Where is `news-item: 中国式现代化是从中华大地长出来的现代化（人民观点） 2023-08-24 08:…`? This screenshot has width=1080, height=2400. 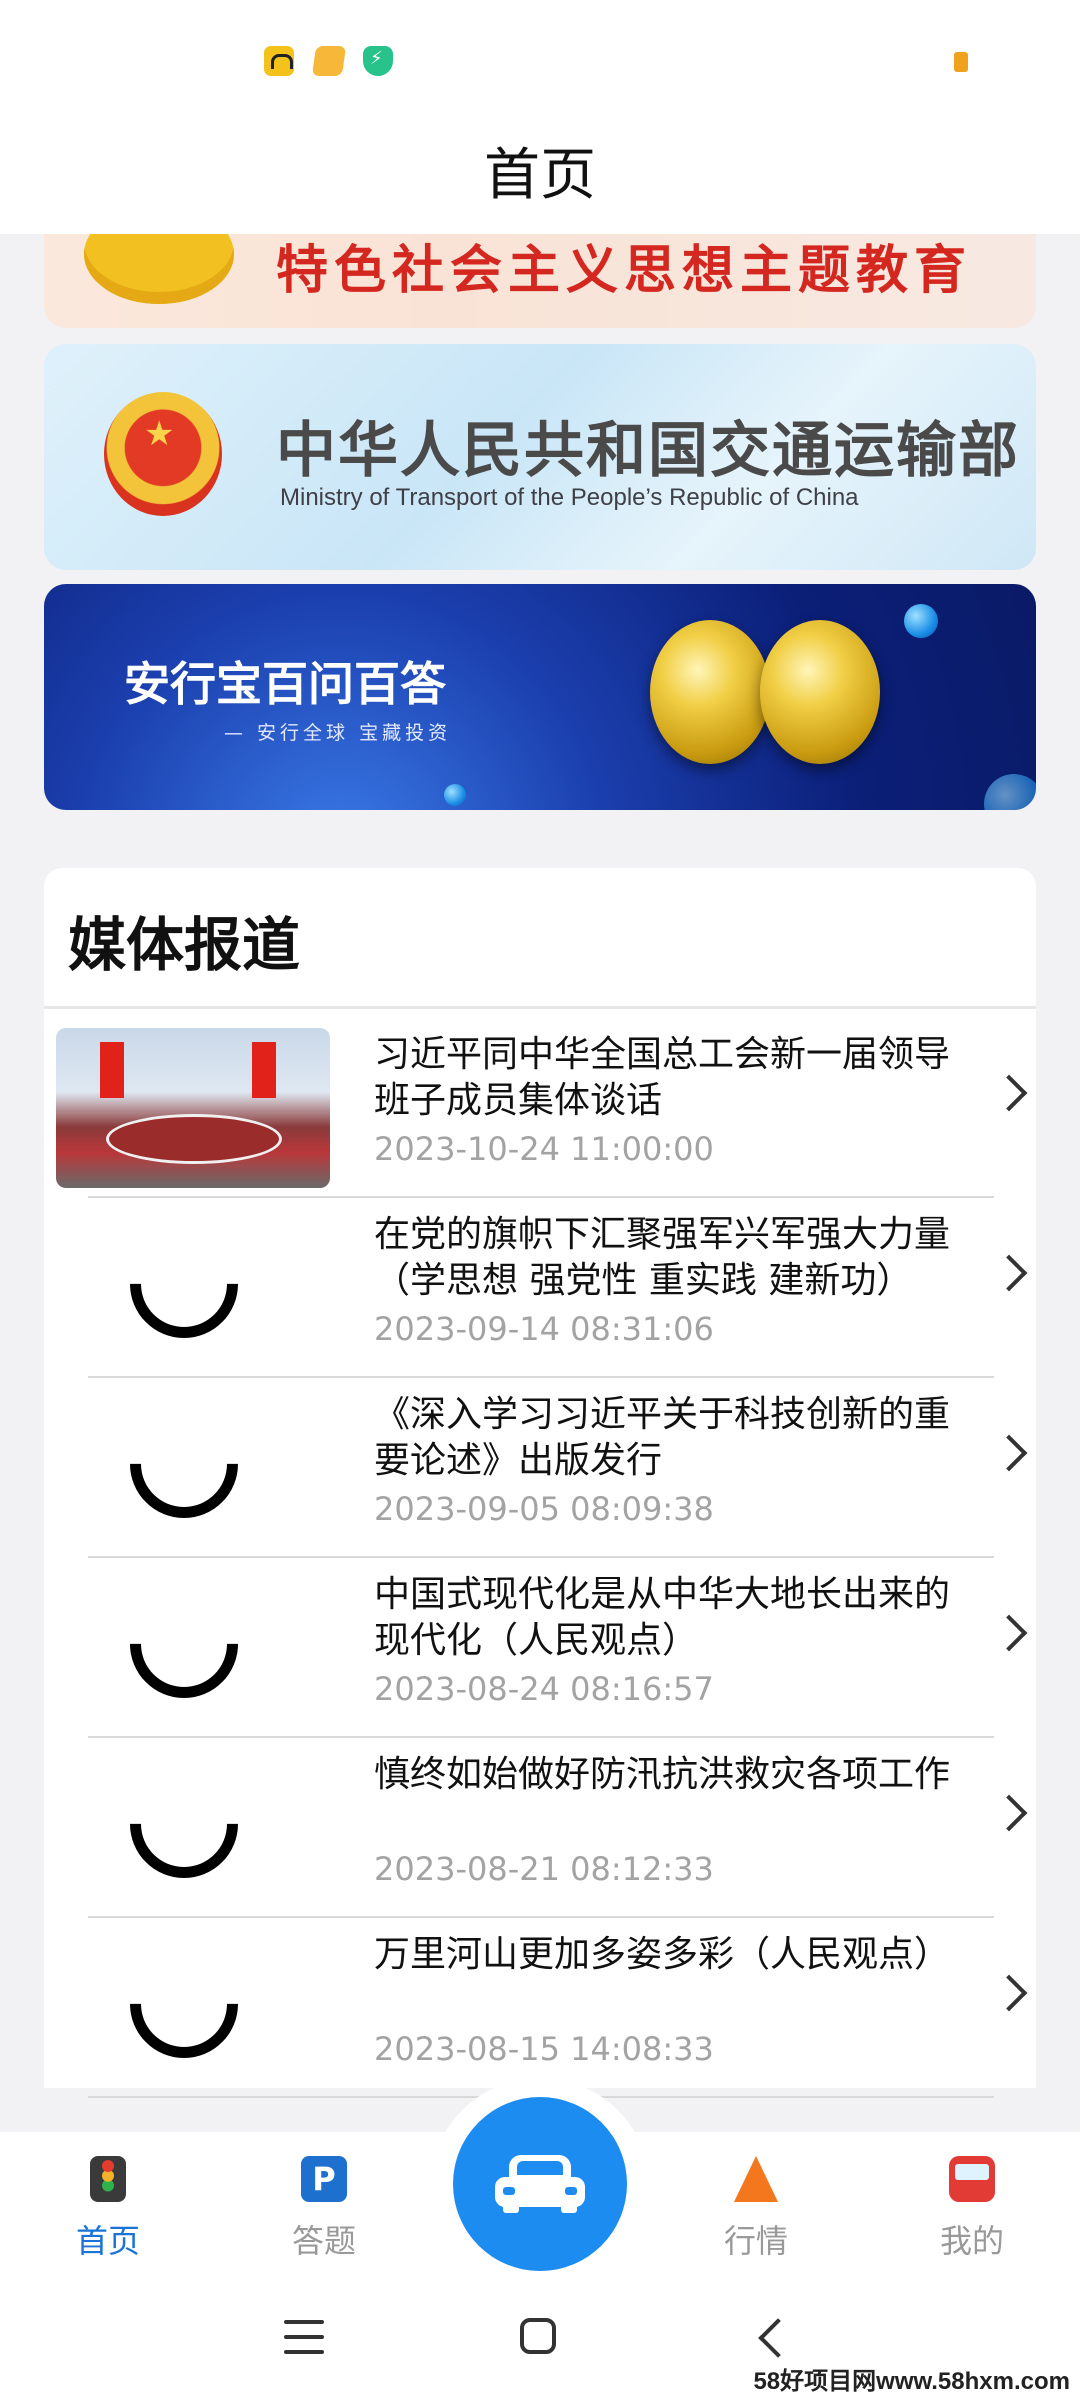 news-item: 中国式现代化是从中华大地长出来的现代化（人民观点） 2023-08-24 08:… is located at coordinates (540, 1648).